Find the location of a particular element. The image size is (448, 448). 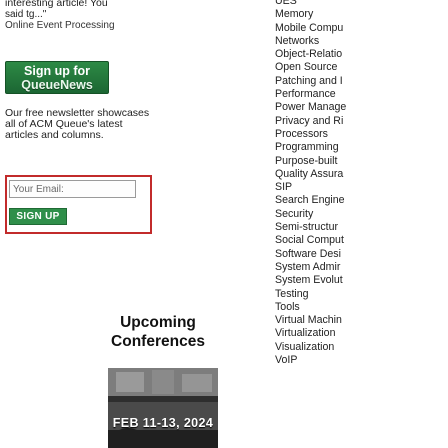

snippet-source-link: Online Event Processing is located at coordinates (132, 25).